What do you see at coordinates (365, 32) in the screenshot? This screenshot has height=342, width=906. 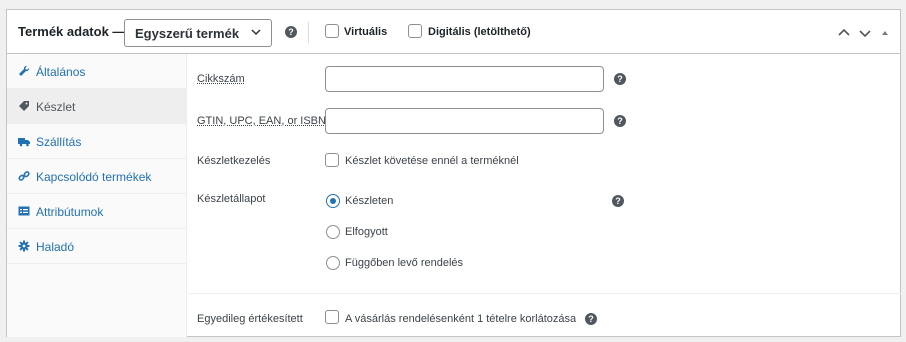 I see `virtual-label: Virtuális` at bounding box center [365, 32].